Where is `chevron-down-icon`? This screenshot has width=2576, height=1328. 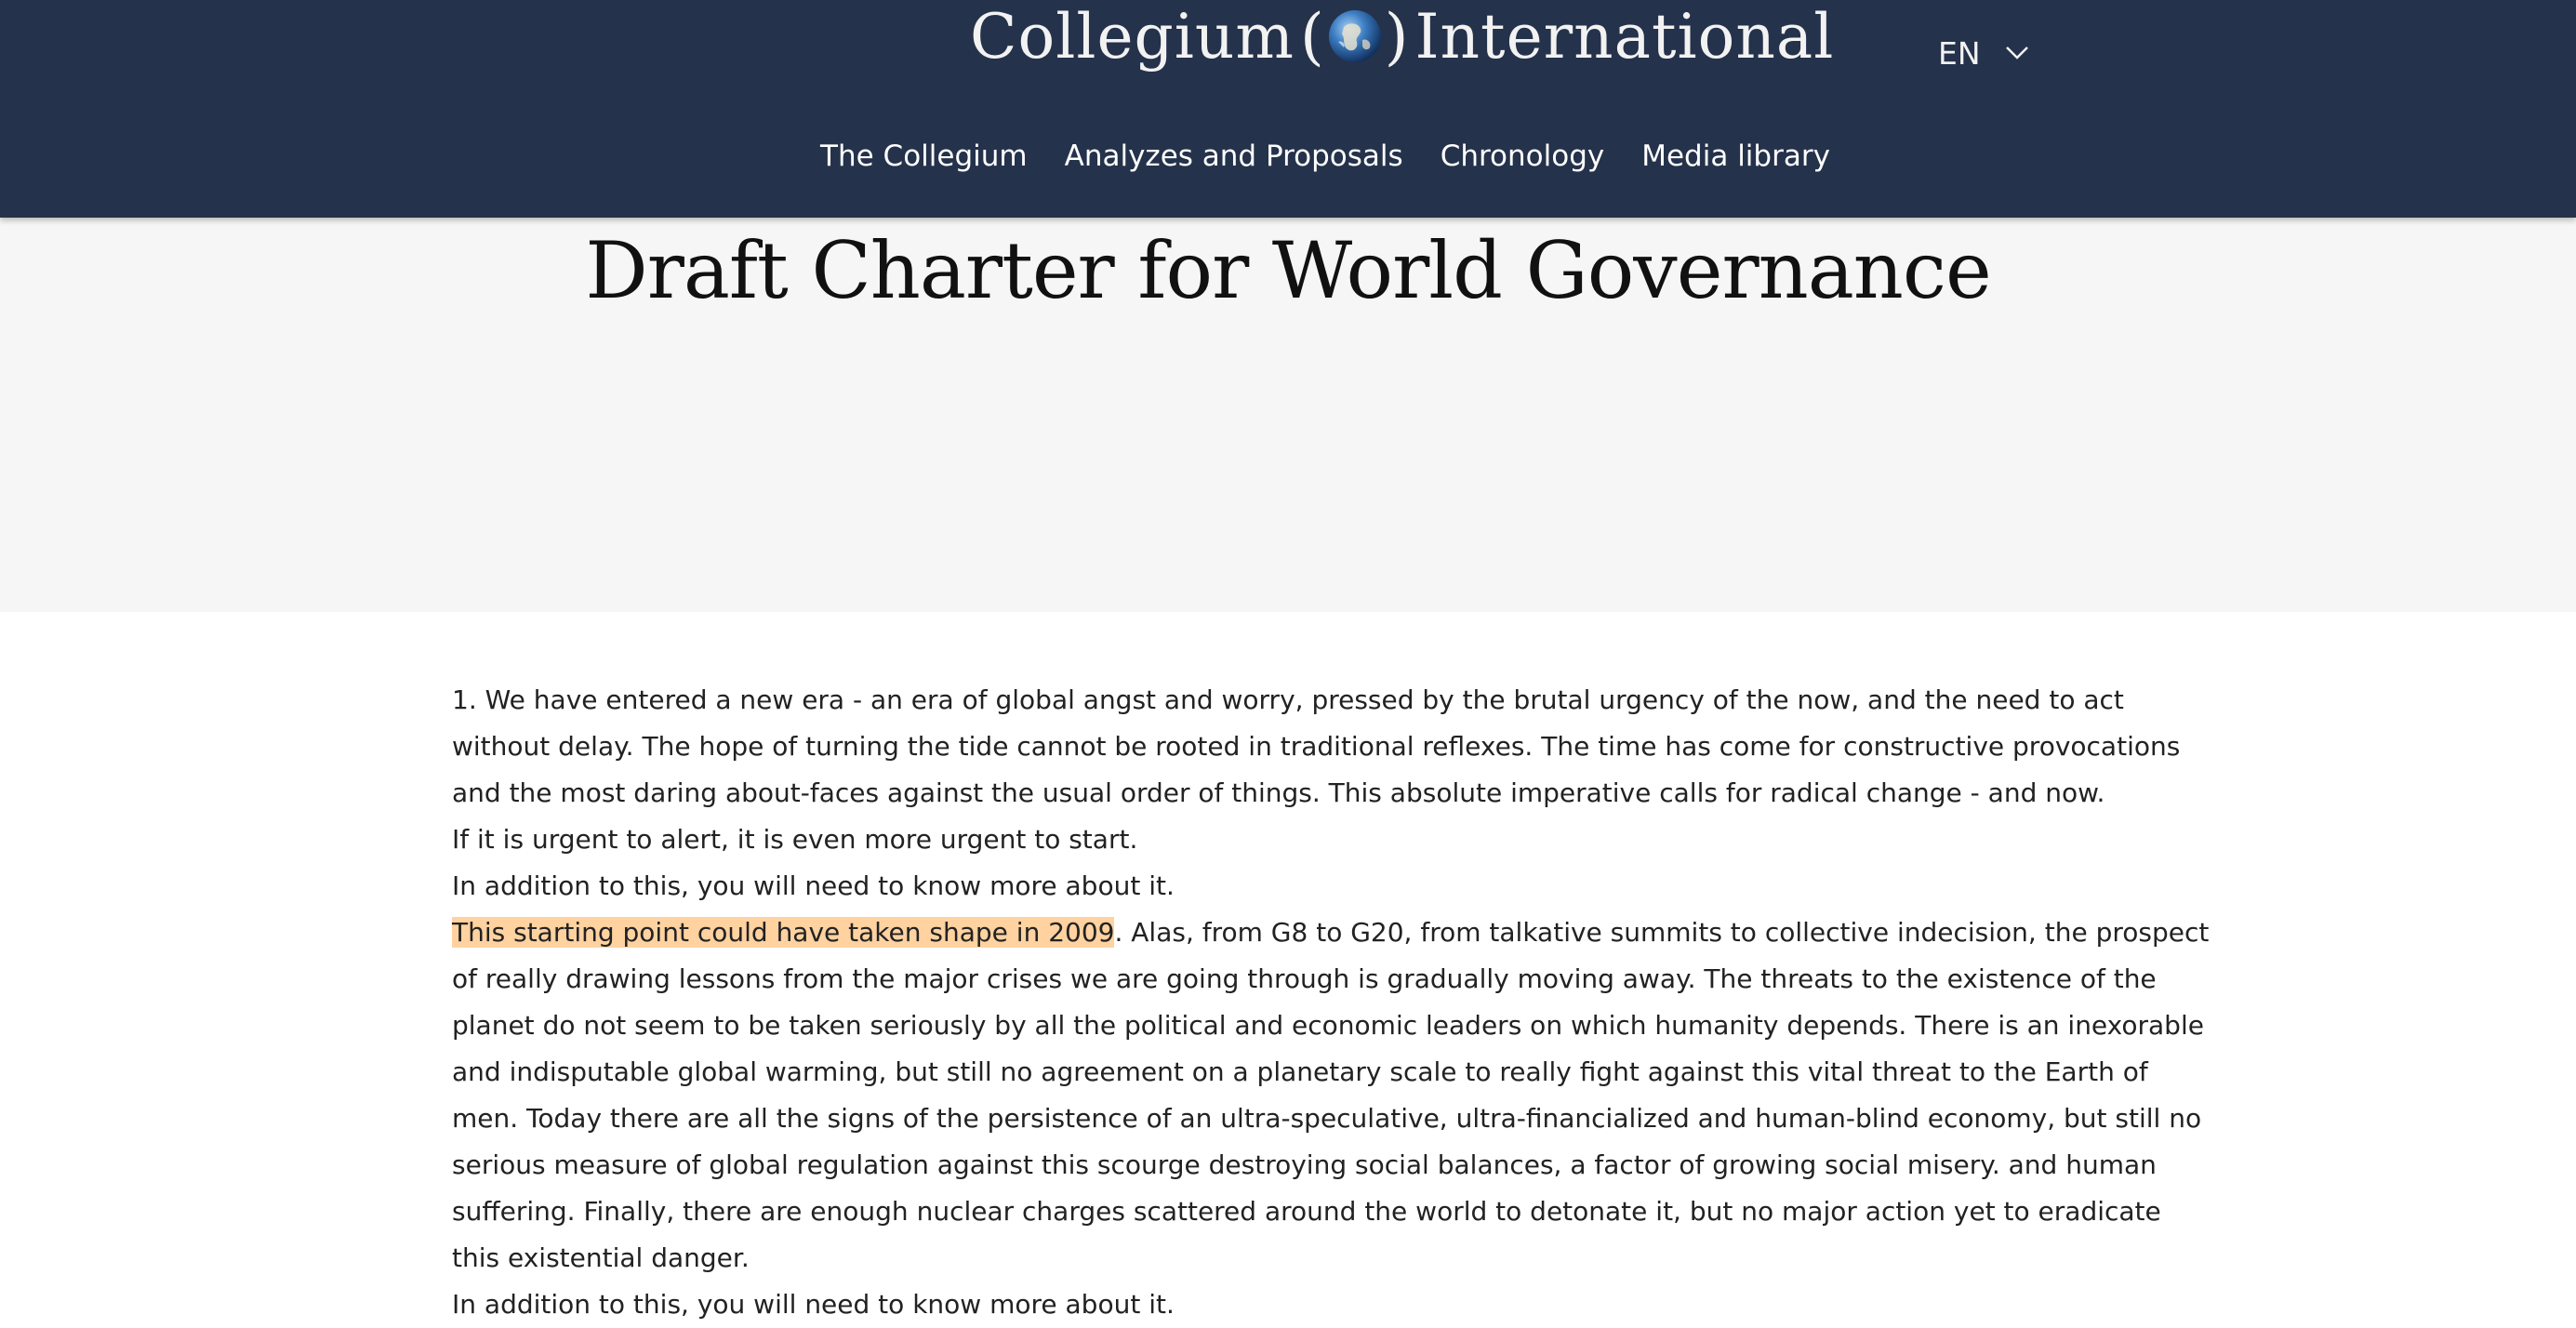 chevron-down-icon is located at coordinates (2016, 53).